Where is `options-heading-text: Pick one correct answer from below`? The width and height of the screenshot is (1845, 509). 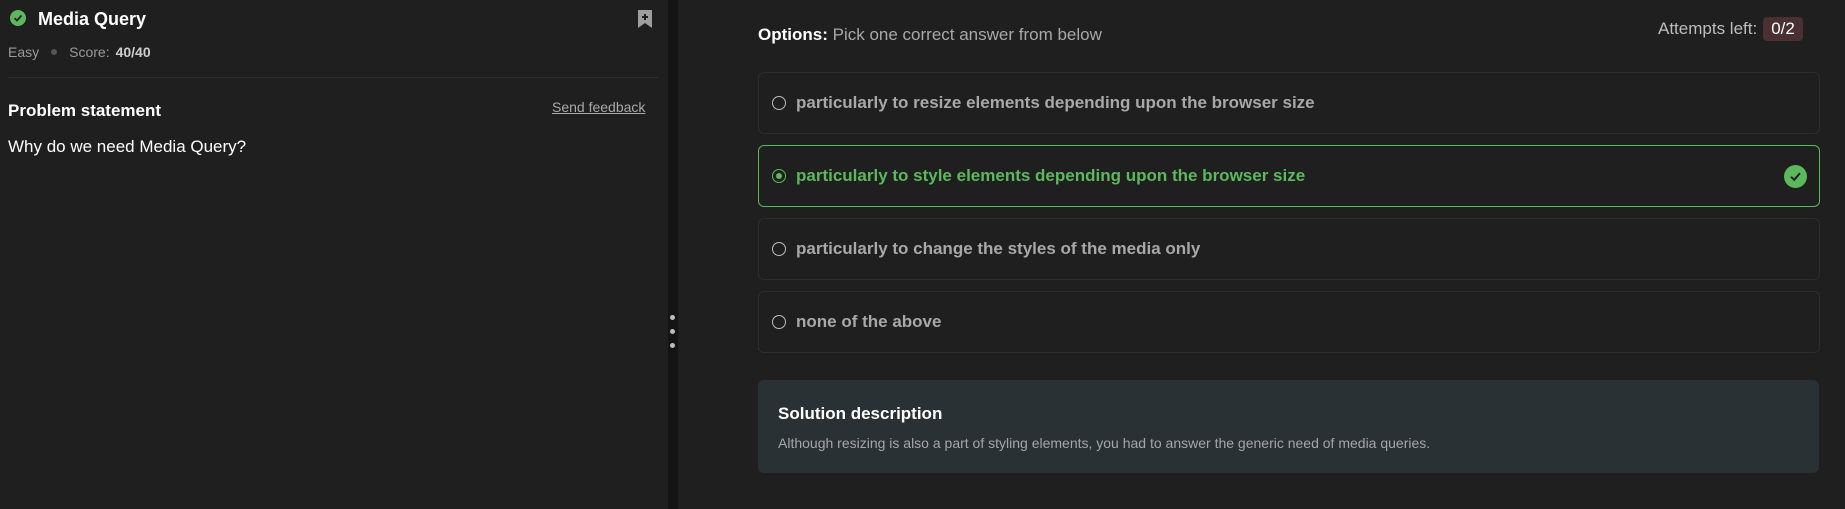
options-heading-text: Pick one correct answer from below is located at coordinates (967, 34).